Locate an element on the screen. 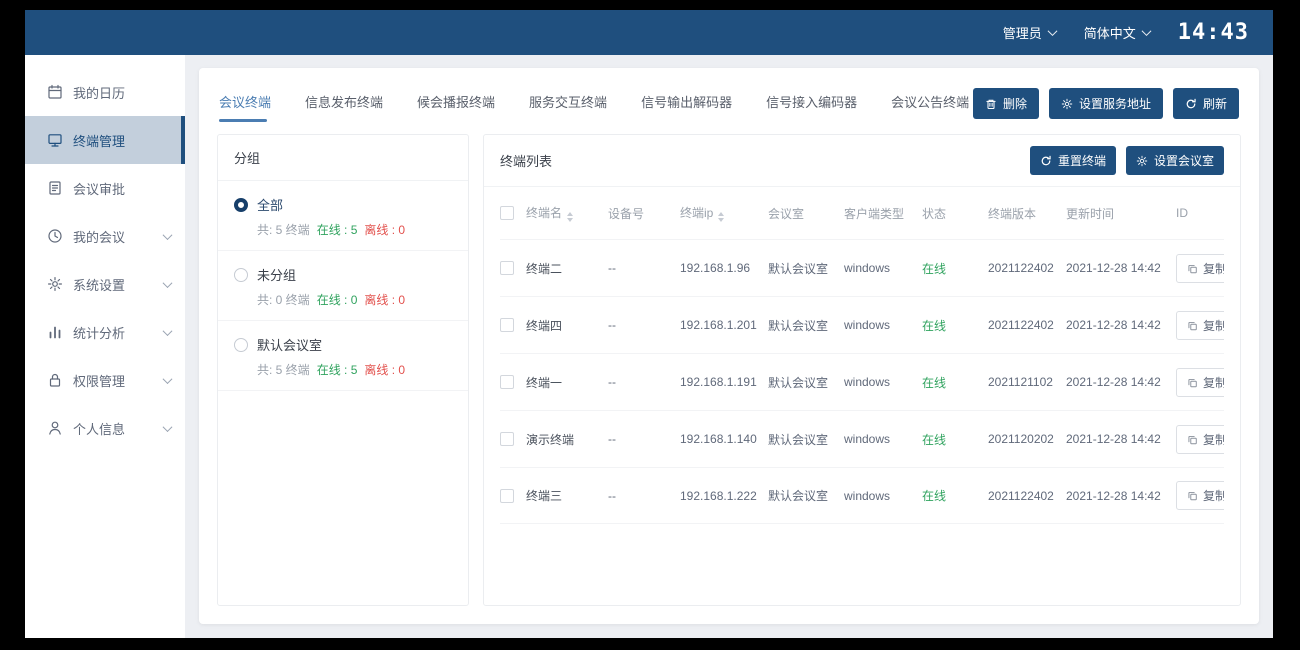  column-header-name: 终端名 is located at coordinates (567, 213).